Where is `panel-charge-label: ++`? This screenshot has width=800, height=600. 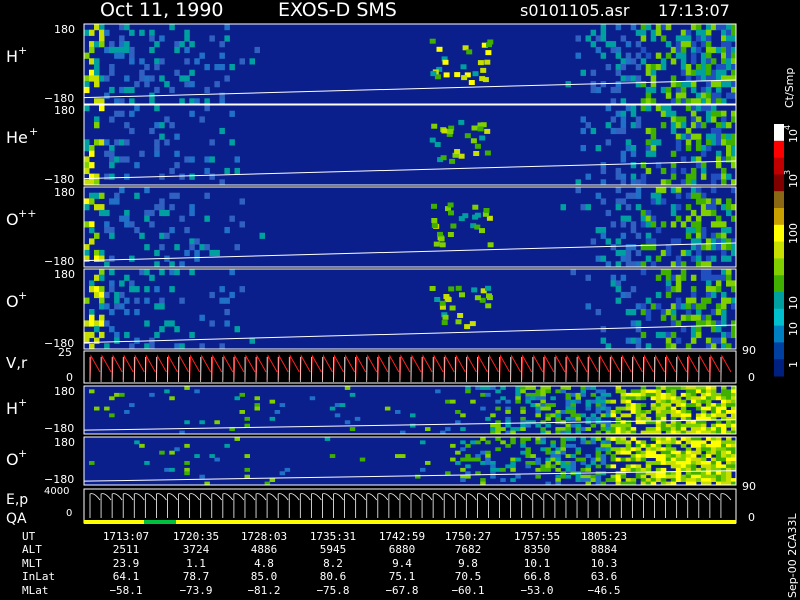 panel-charge-label: ++ is located at coordinates (27, 213).